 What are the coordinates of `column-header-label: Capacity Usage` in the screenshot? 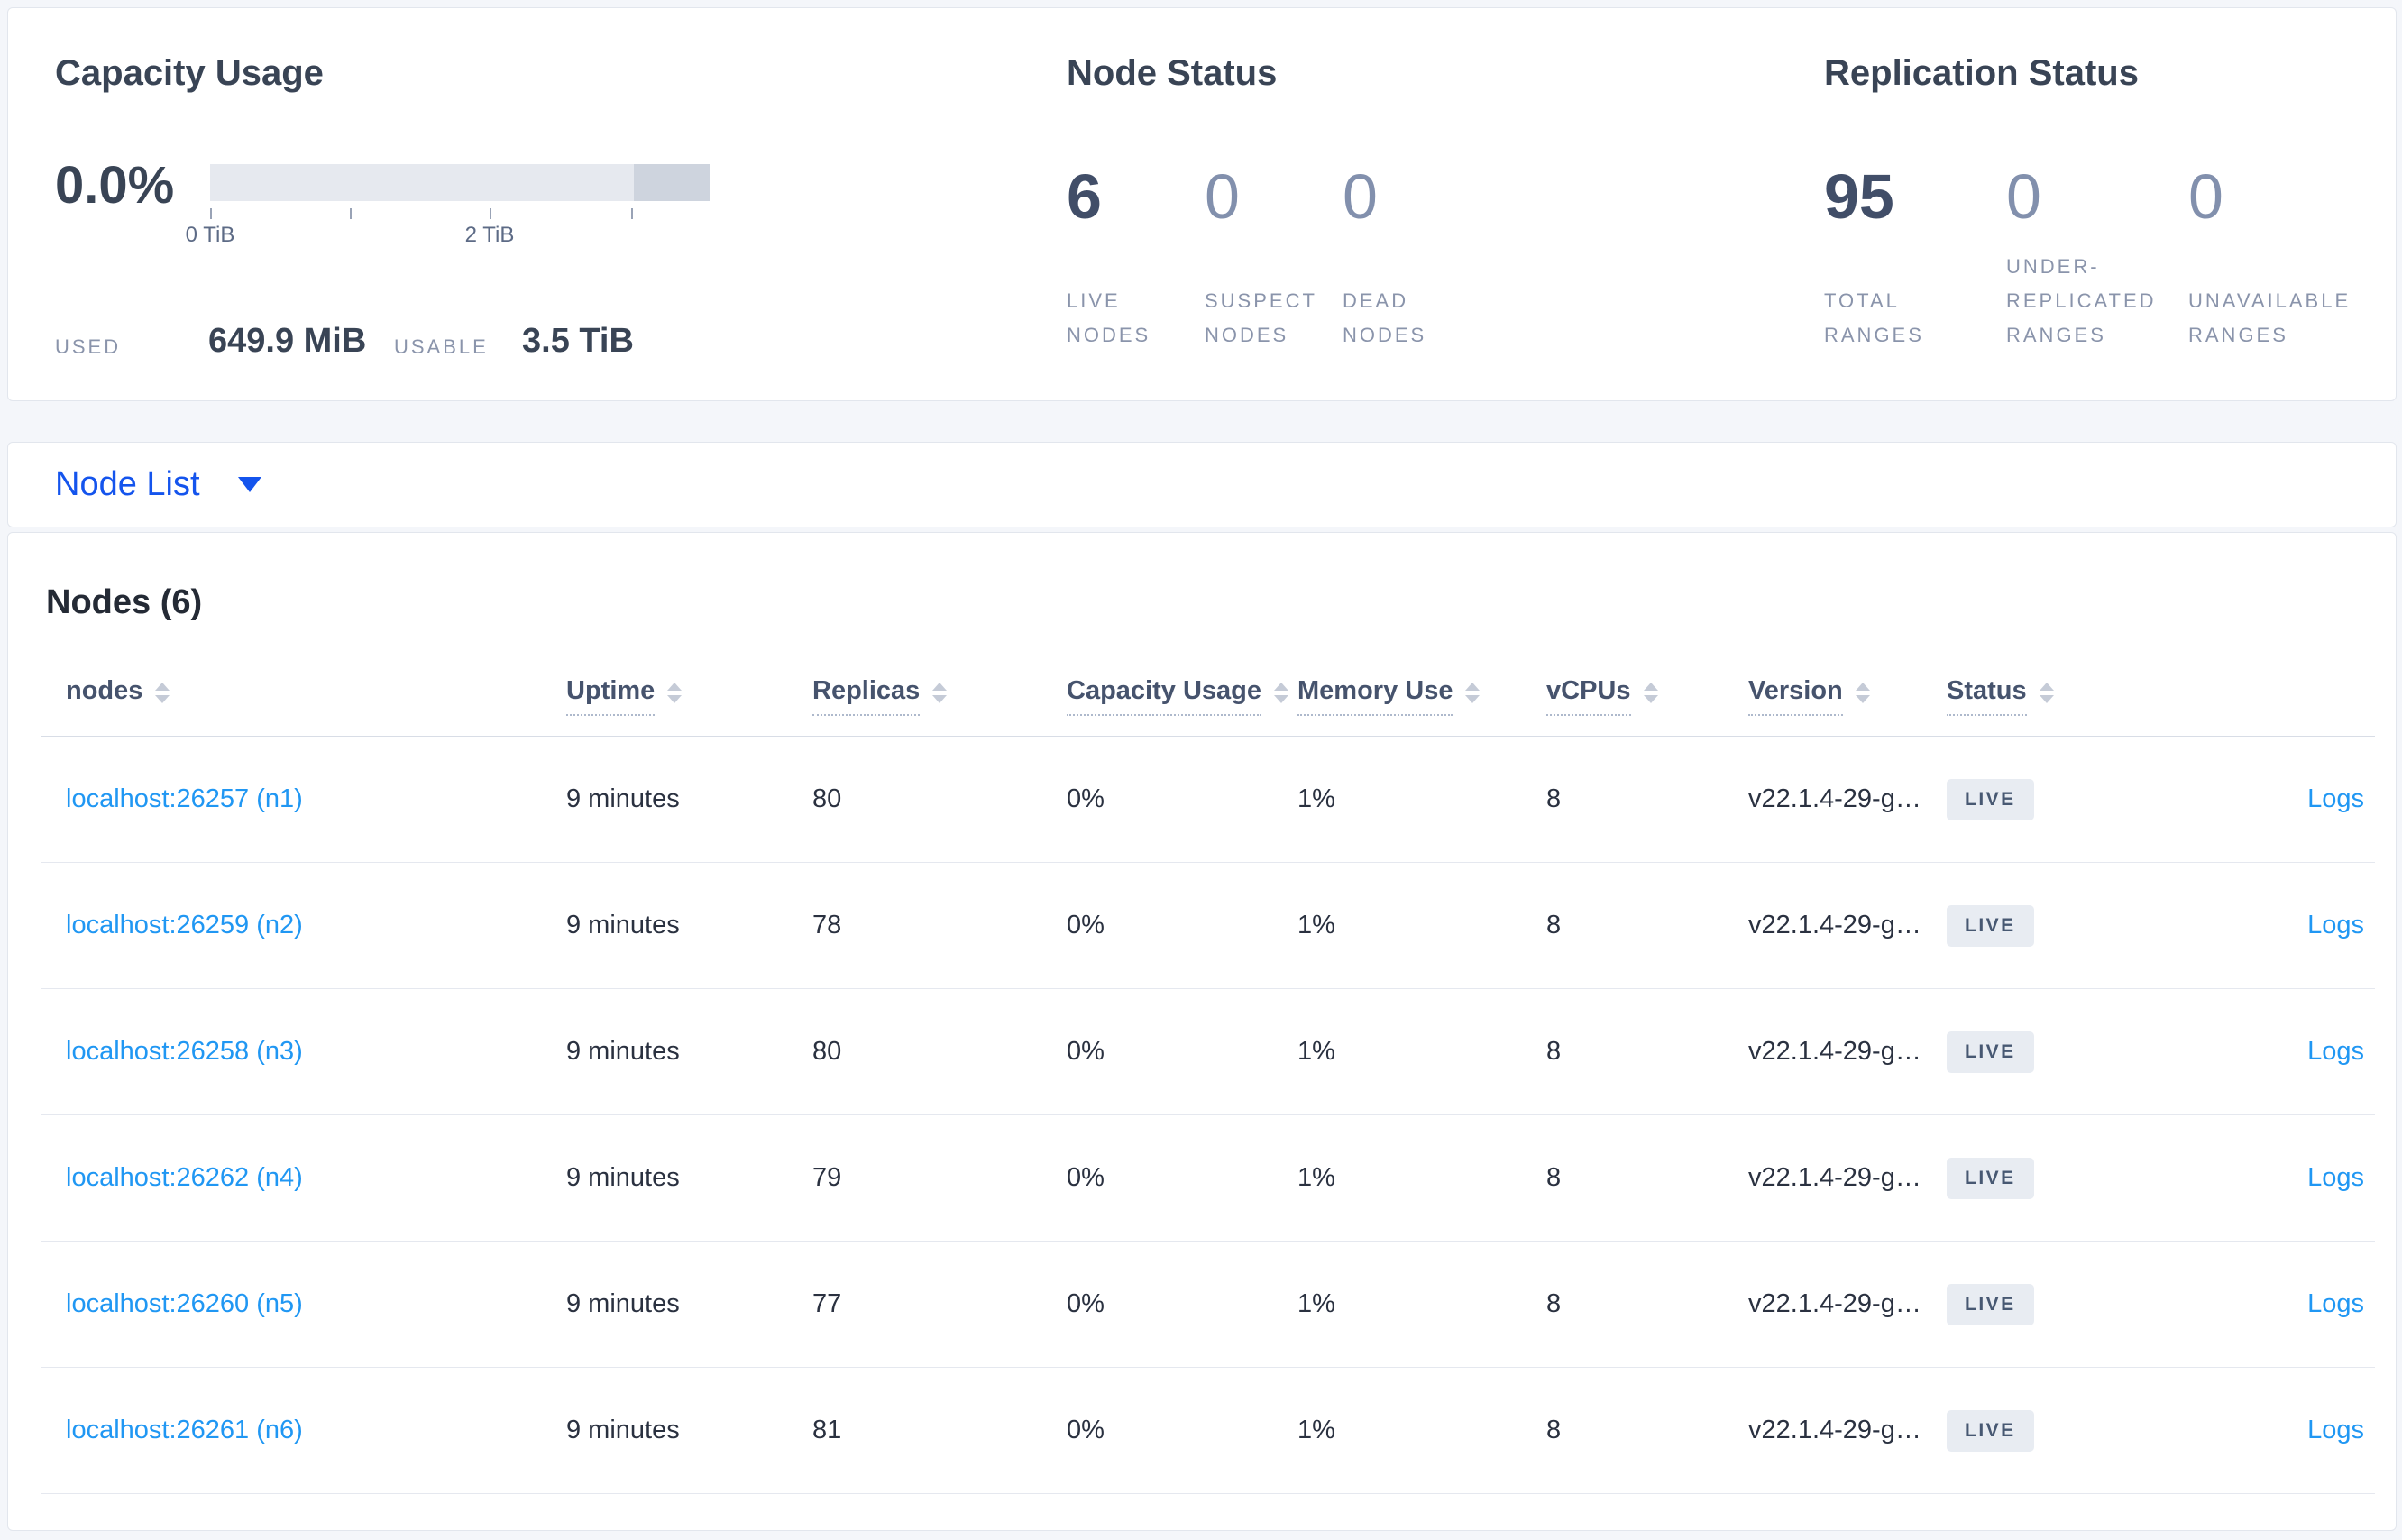 It's located at (1164, 695).